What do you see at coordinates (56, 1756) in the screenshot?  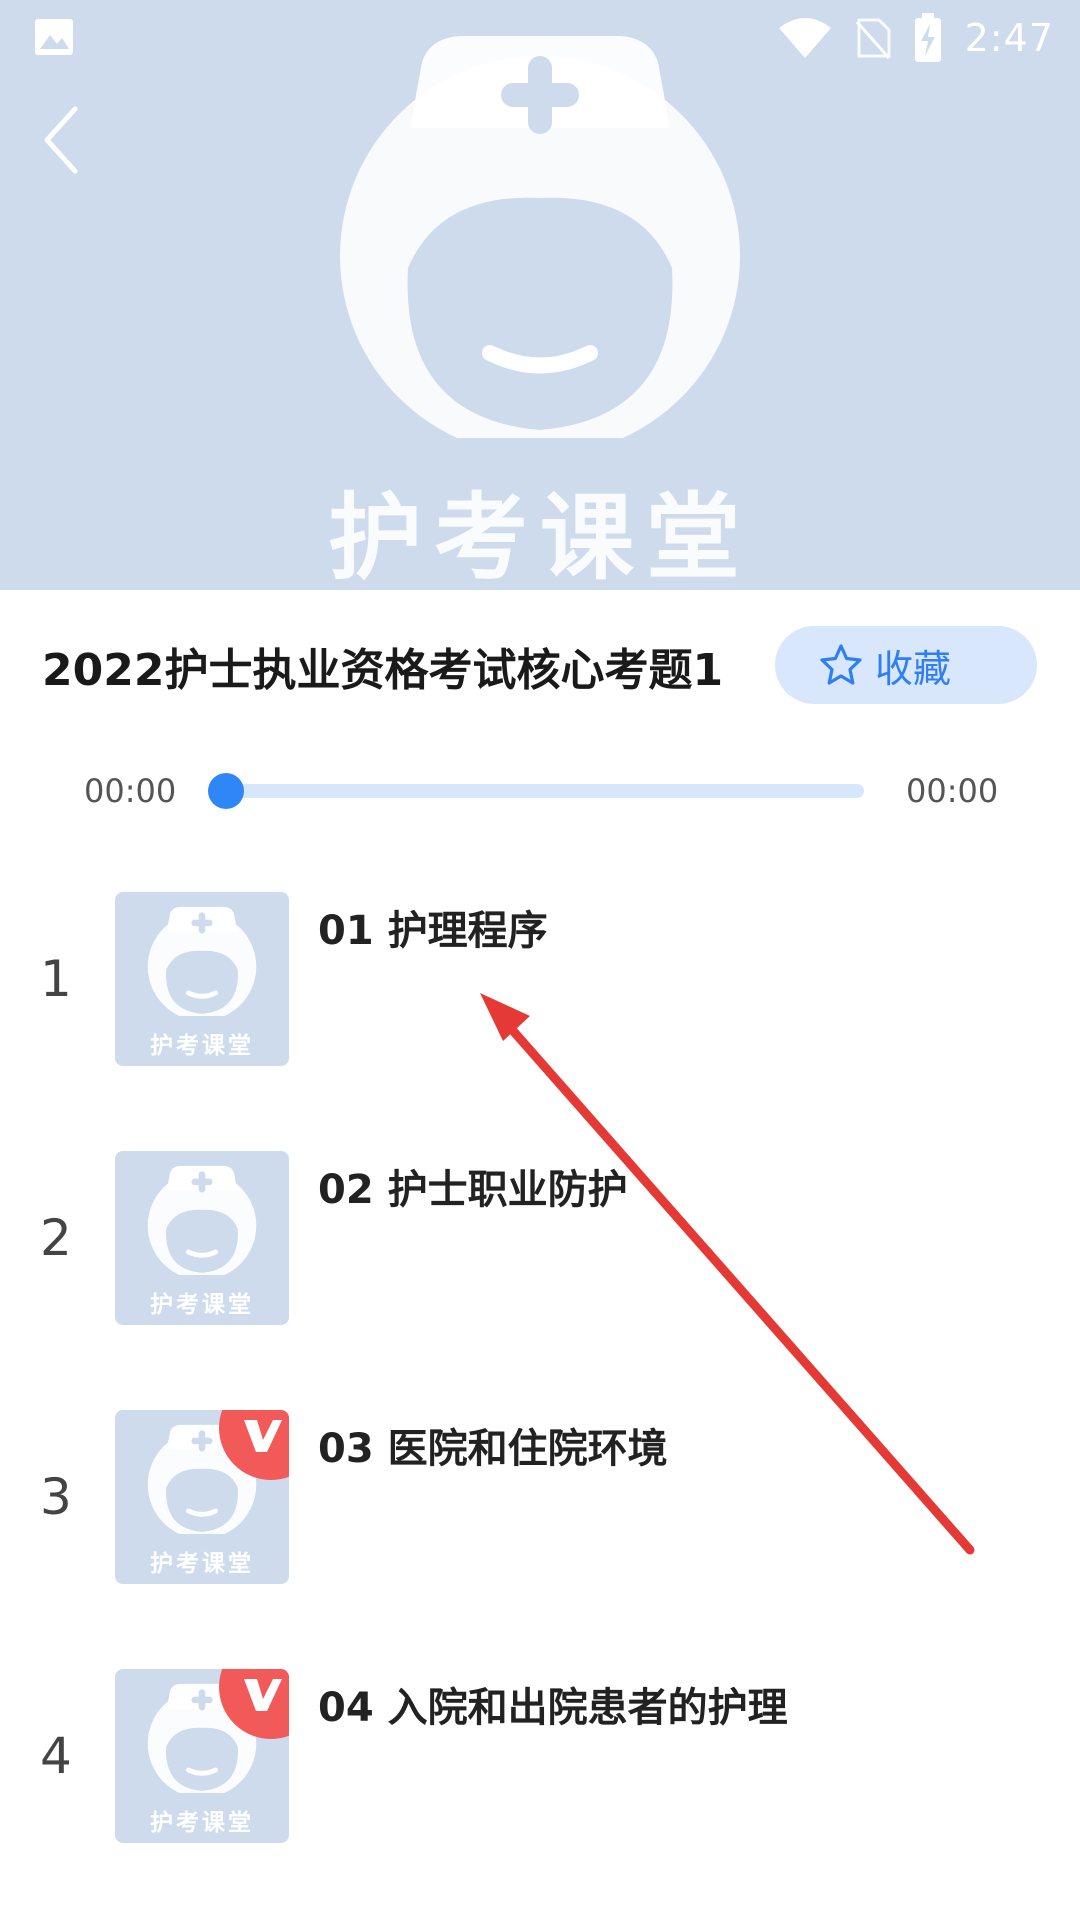 I see `lesson-index: 4` at bounding box center [56, 1756].